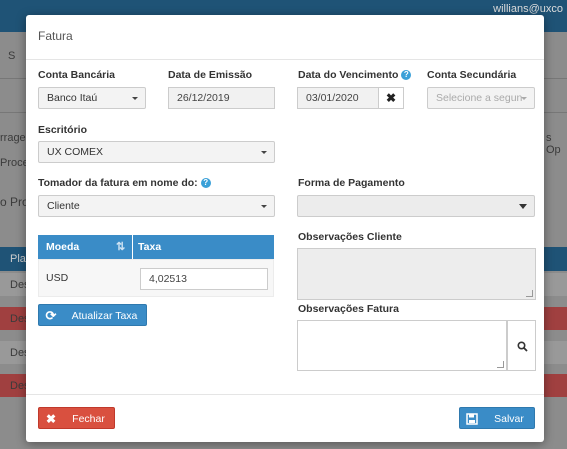 Image resolution: width=567 pixels, height=449 pixels. What do you see at coordinates (63, 206) in the screenshot?
I see `tomador-value: Cliente` at bounding box center [63, 206].